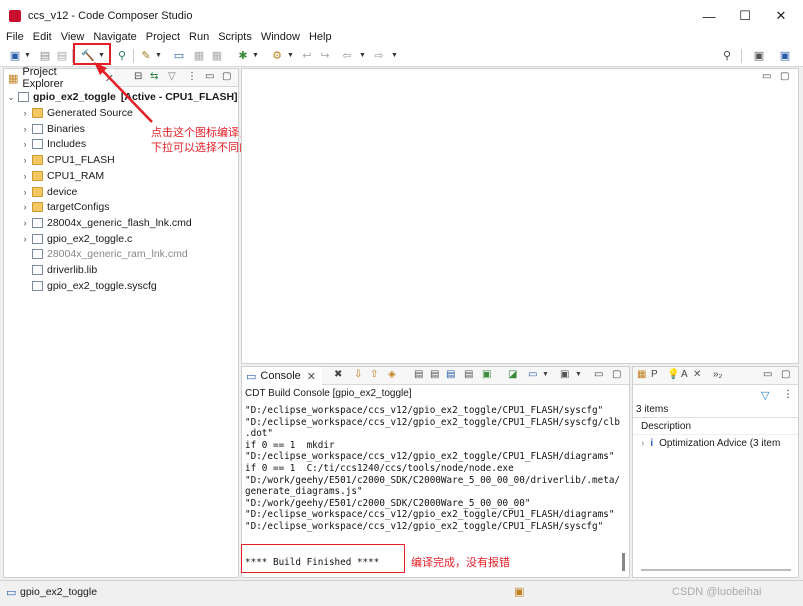 The height and width of the screenshot is (606, 803). I want to click on link-editor-icon: ⇆, so click(154, 76).